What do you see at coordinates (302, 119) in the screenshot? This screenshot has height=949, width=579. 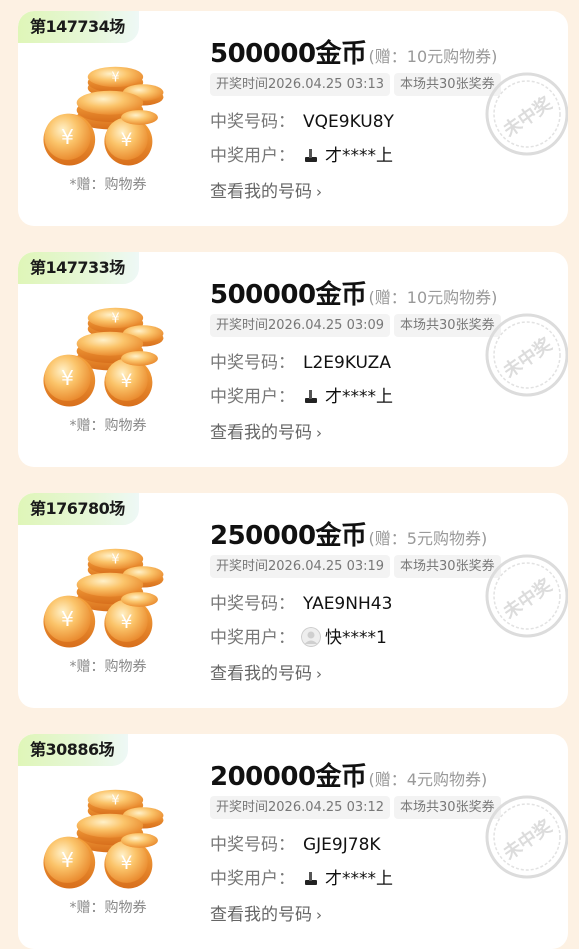 I see `winning-number-row: 中奖号码： VQE9KU8Y` at bounding box center [302, 119].